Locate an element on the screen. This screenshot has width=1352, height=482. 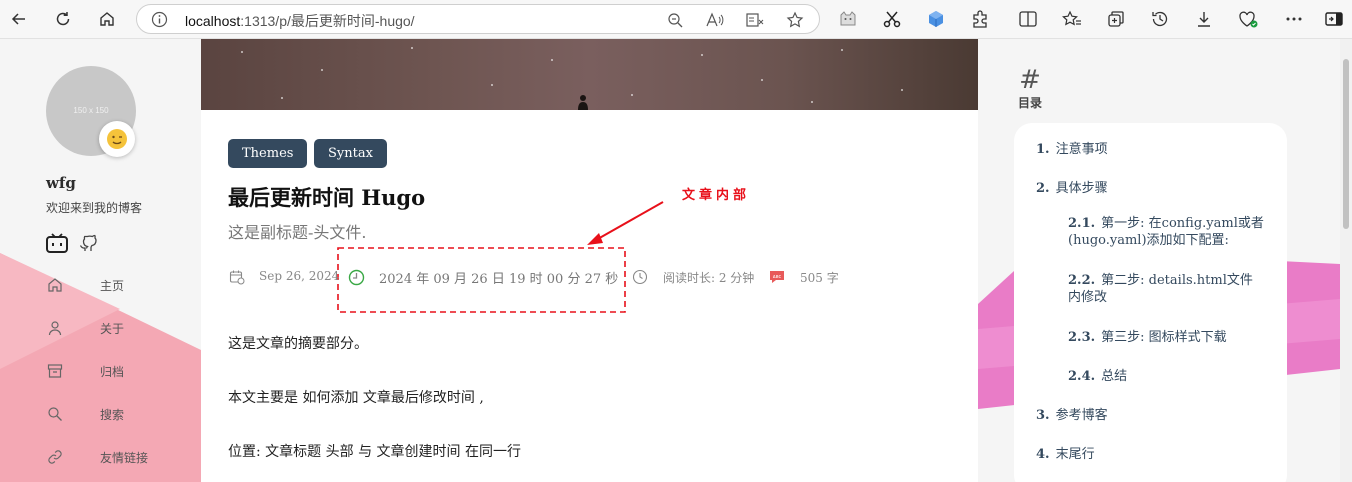
modified-clock-icon is located at coordinates (356, 277).